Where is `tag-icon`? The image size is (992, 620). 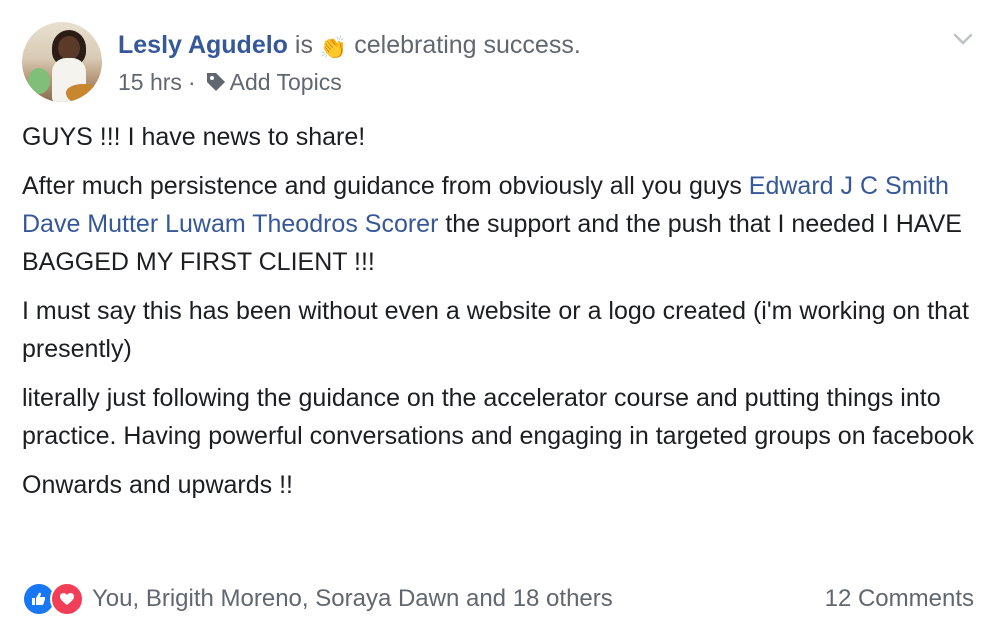 tag-icon is located at coordinates (216, 82).